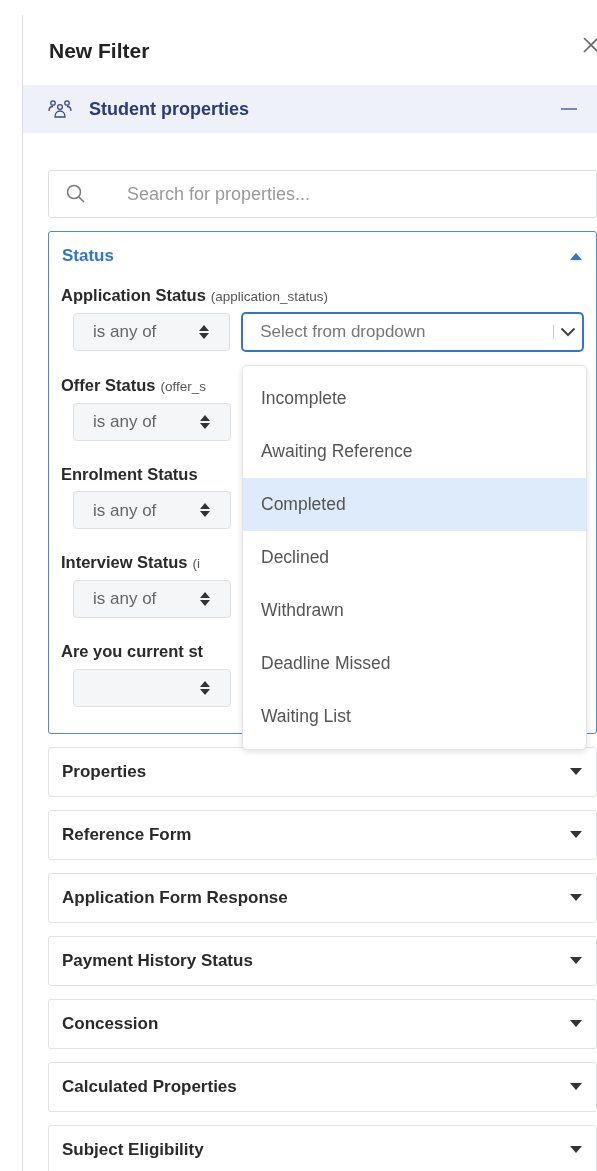 This screenshot has height=1171, width=597. Describe the element at coordinates (414, 716) in the screenshot. I see `dropdown-option: Waiting List` at that location.